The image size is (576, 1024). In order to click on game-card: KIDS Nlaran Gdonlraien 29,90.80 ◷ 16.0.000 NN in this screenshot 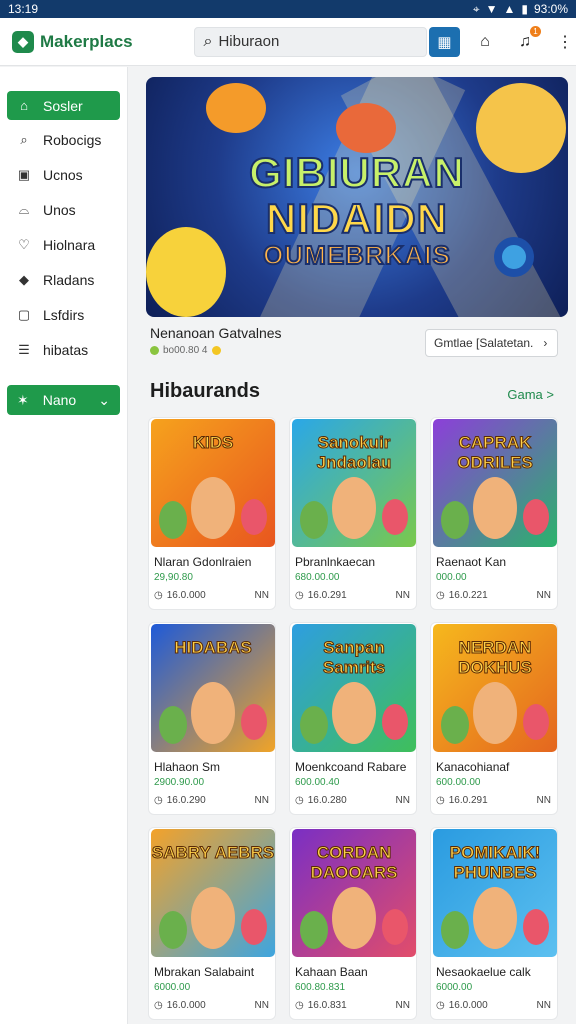, I will do `click(212, 513)`.